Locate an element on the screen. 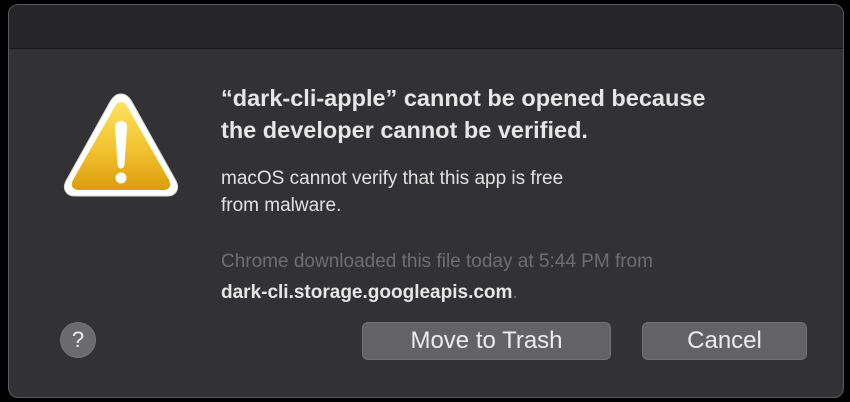  help-button: ? is located at coordinates (78, 340).